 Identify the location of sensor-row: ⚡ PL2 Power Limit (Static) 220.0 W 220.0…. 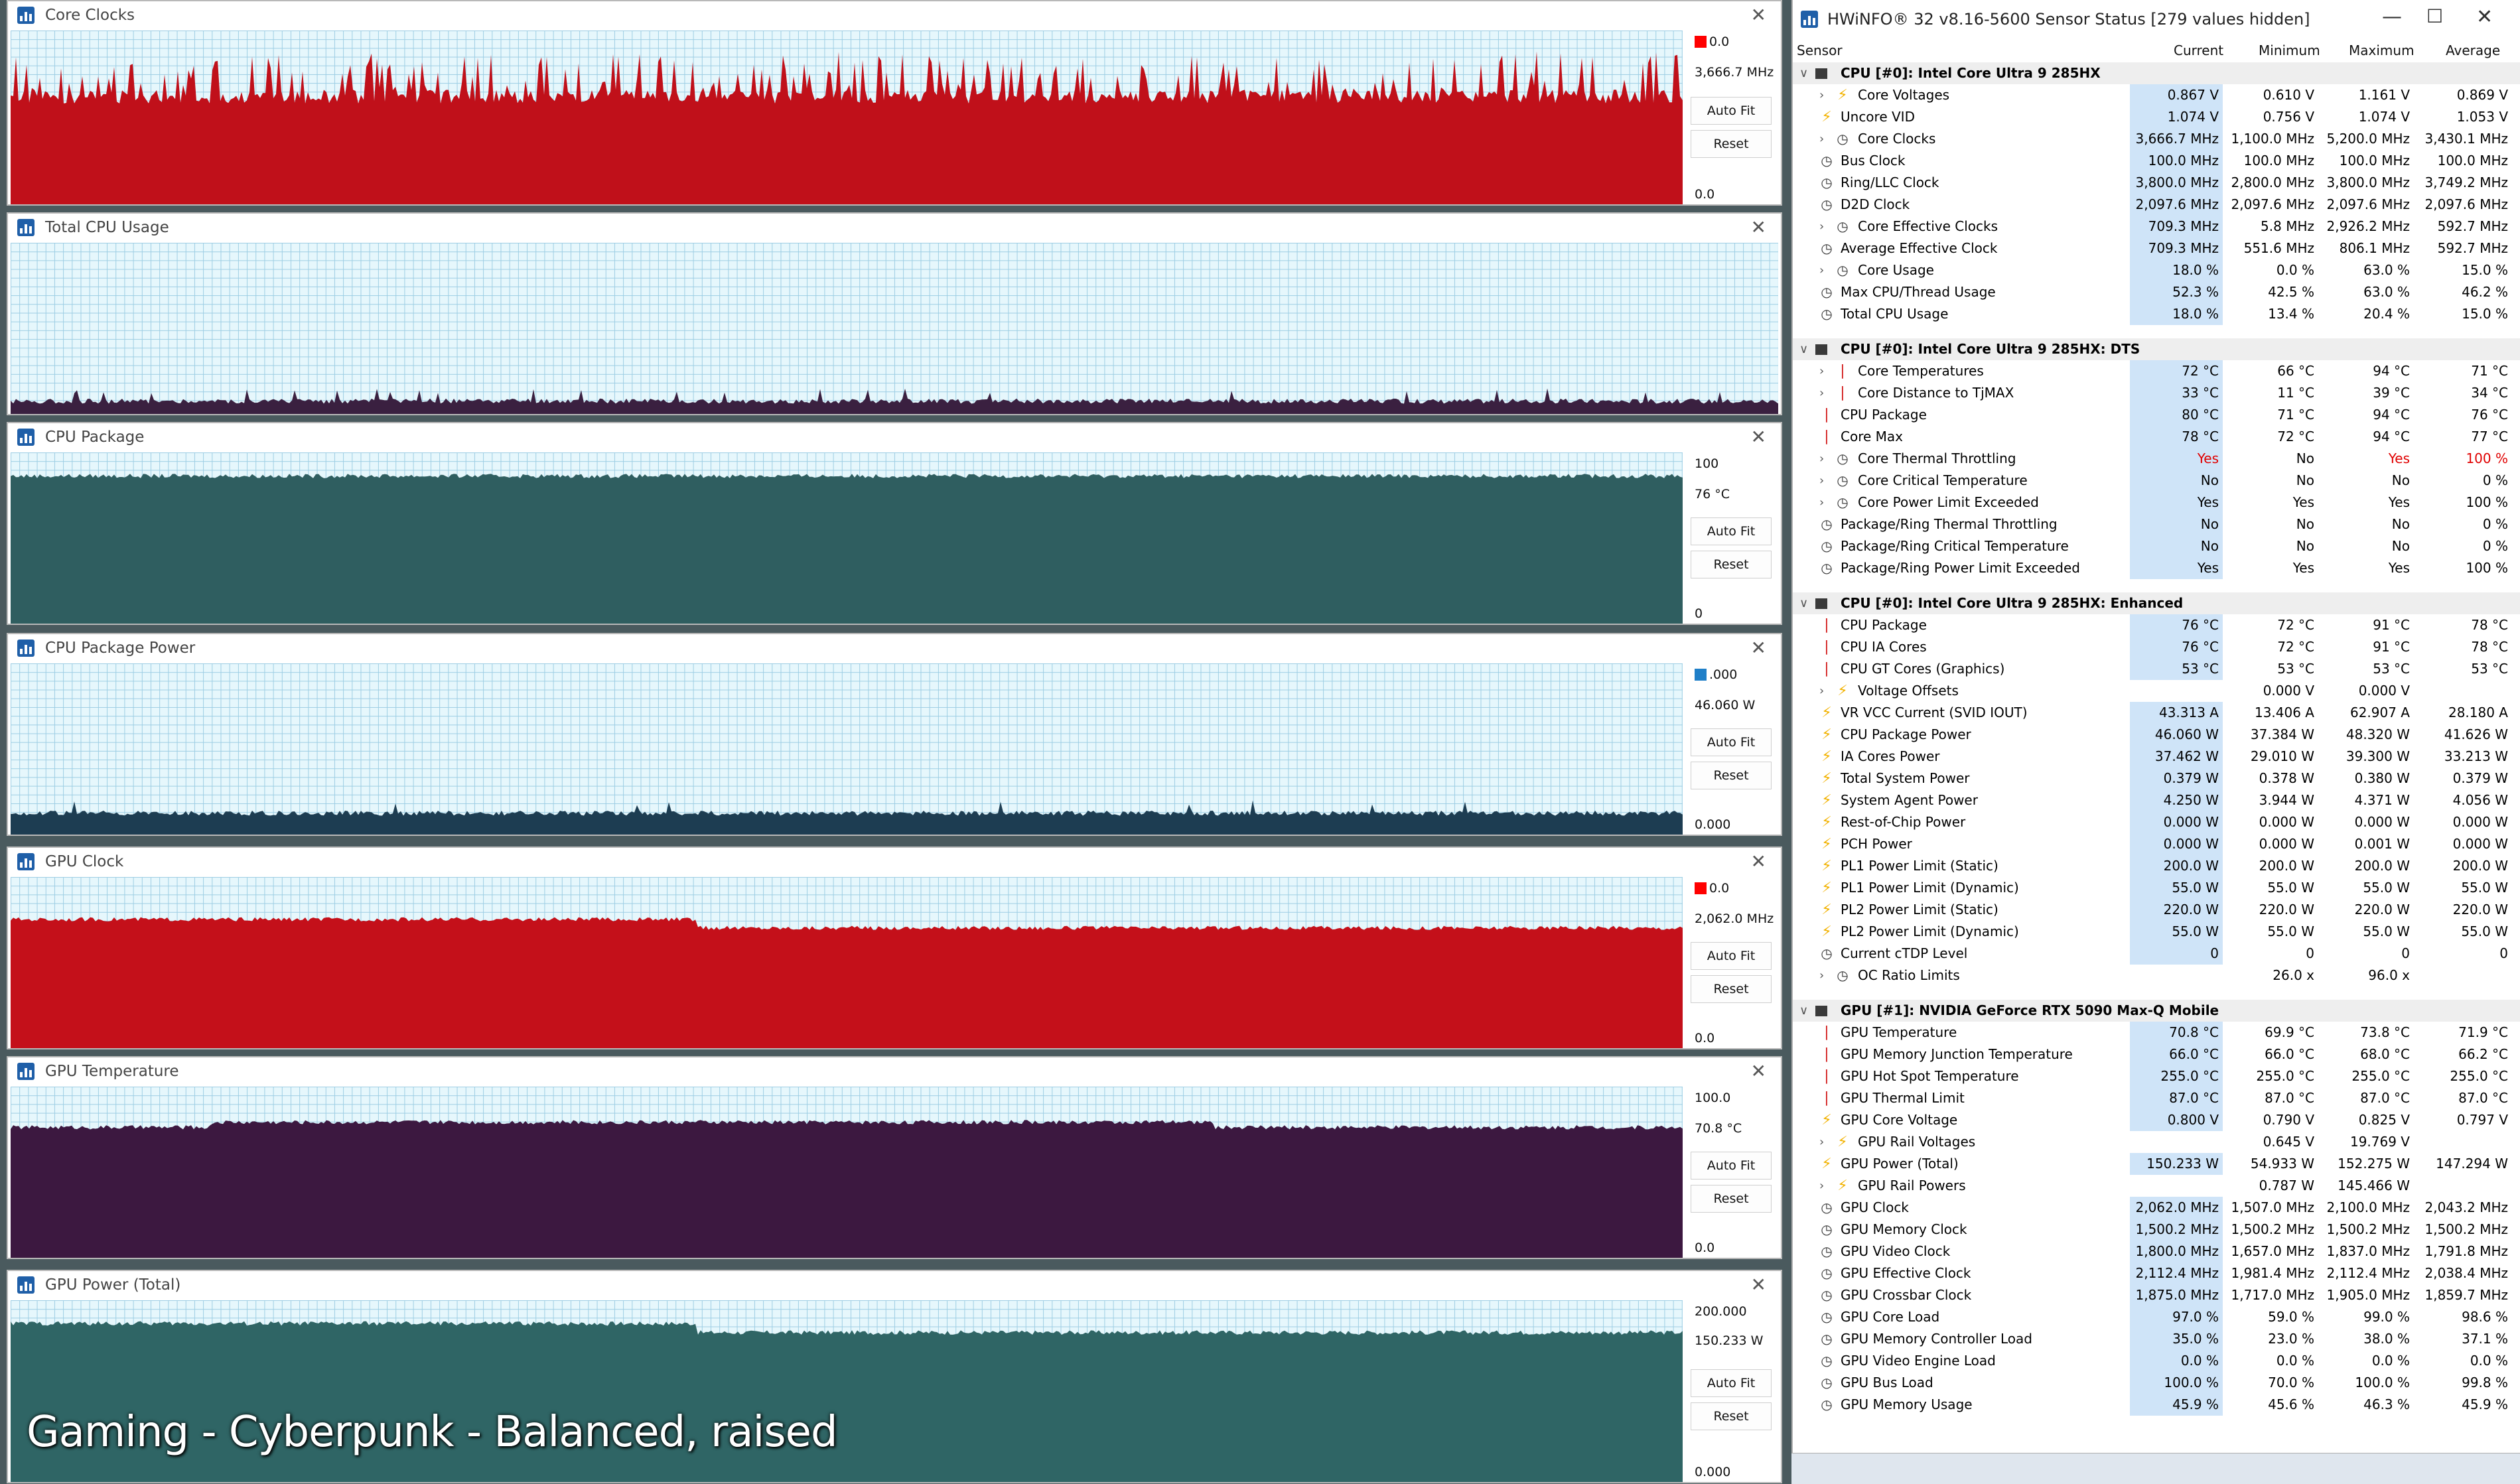
(2156, 910).